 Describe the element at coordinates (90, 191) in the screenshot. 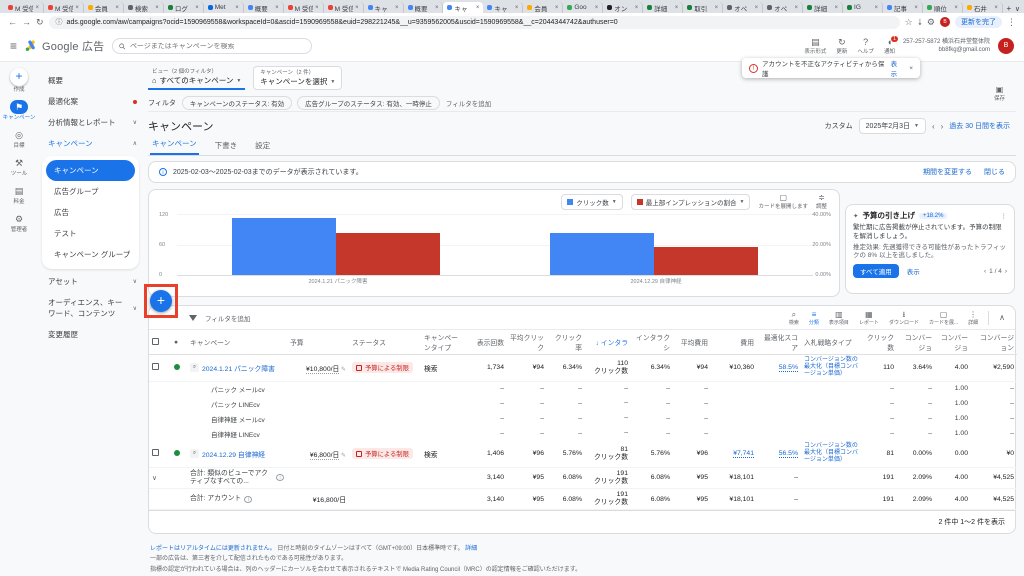

I see `sidebar-subitem: 広告グループ` at that location.